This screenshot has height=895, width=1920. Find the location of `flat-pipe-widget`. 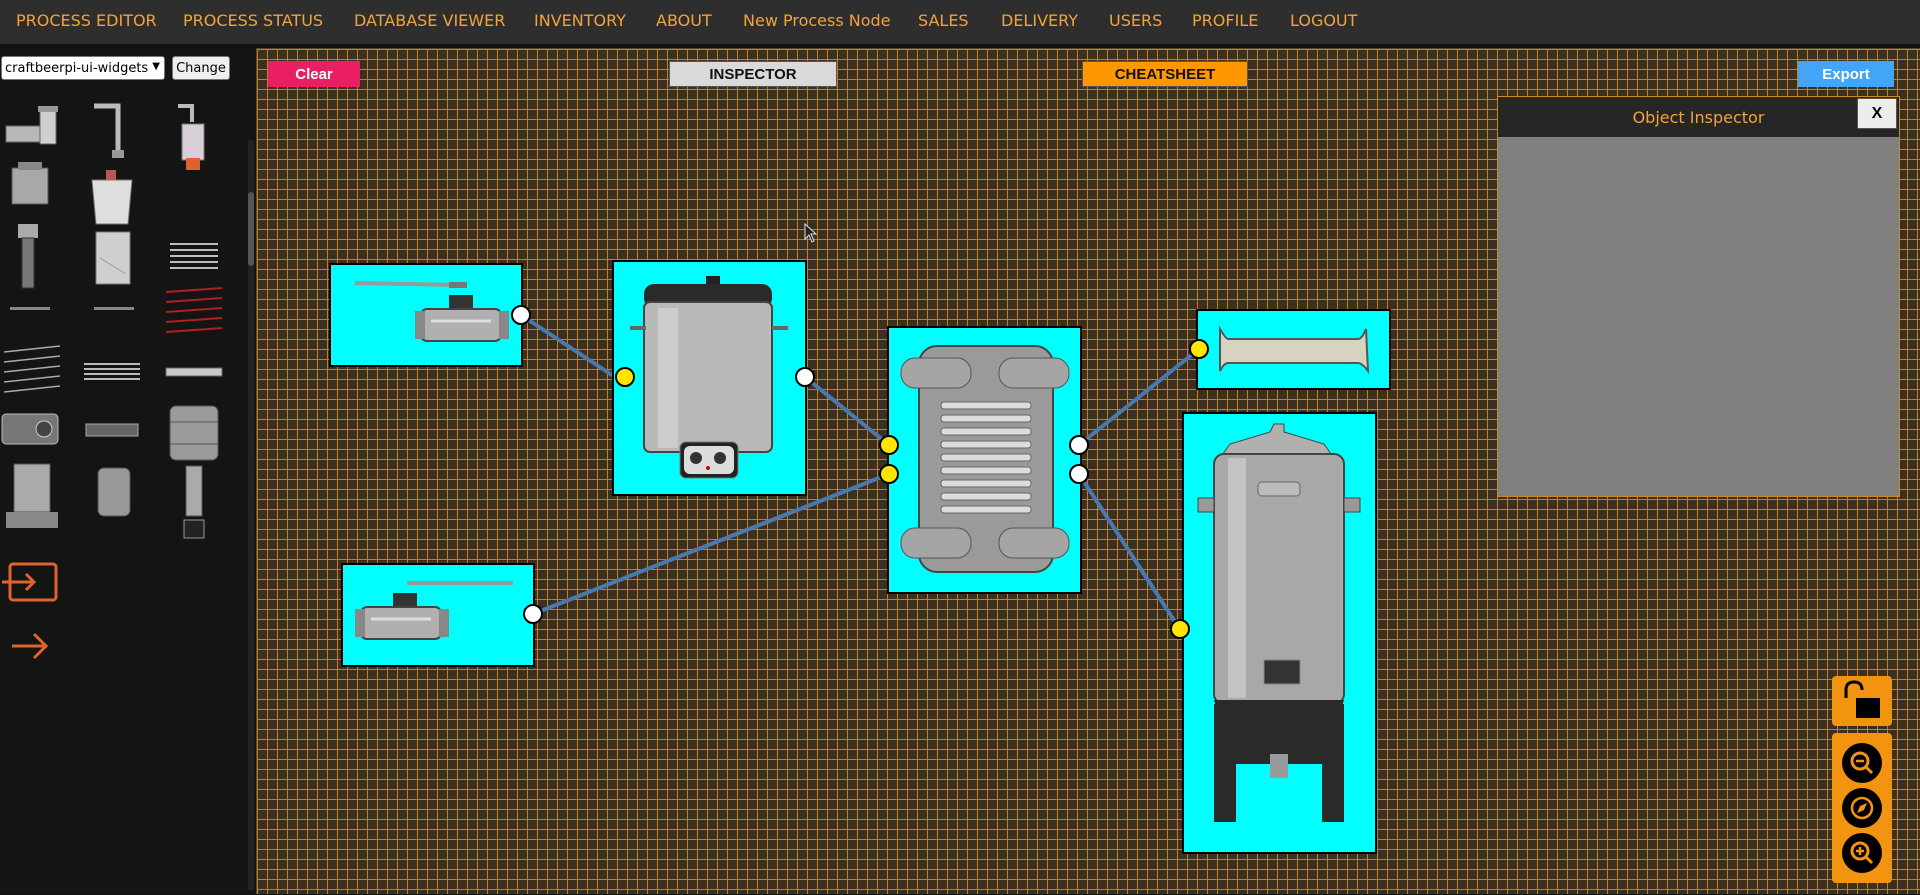

flat-pipe-widget is located at coordinates (194, 372).